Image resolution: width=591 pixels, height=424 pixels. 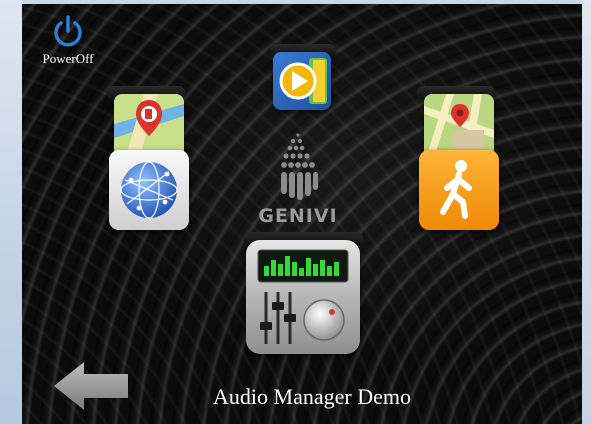 I want to click on pedestrian-app, so click(x=459, y=190).